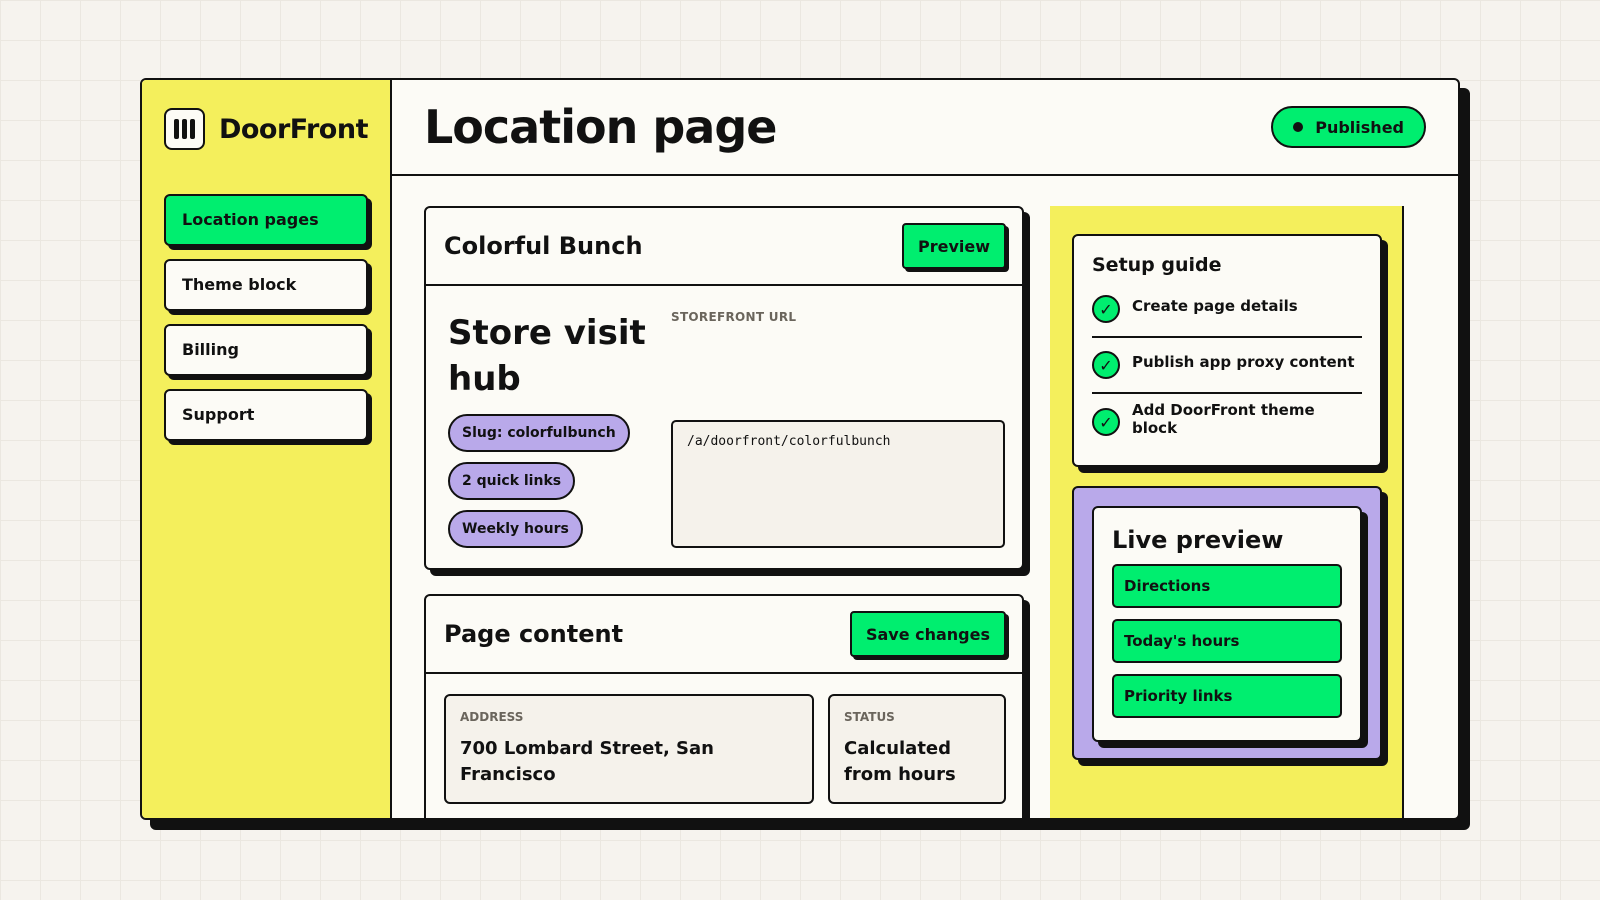 Image resolution: width=1600 pixels, height=900 pixels. What do you see at coordinates (1359, 127) in the screenshot?
I see `status-badge-label: Published` at bounding box center [1359, 127].